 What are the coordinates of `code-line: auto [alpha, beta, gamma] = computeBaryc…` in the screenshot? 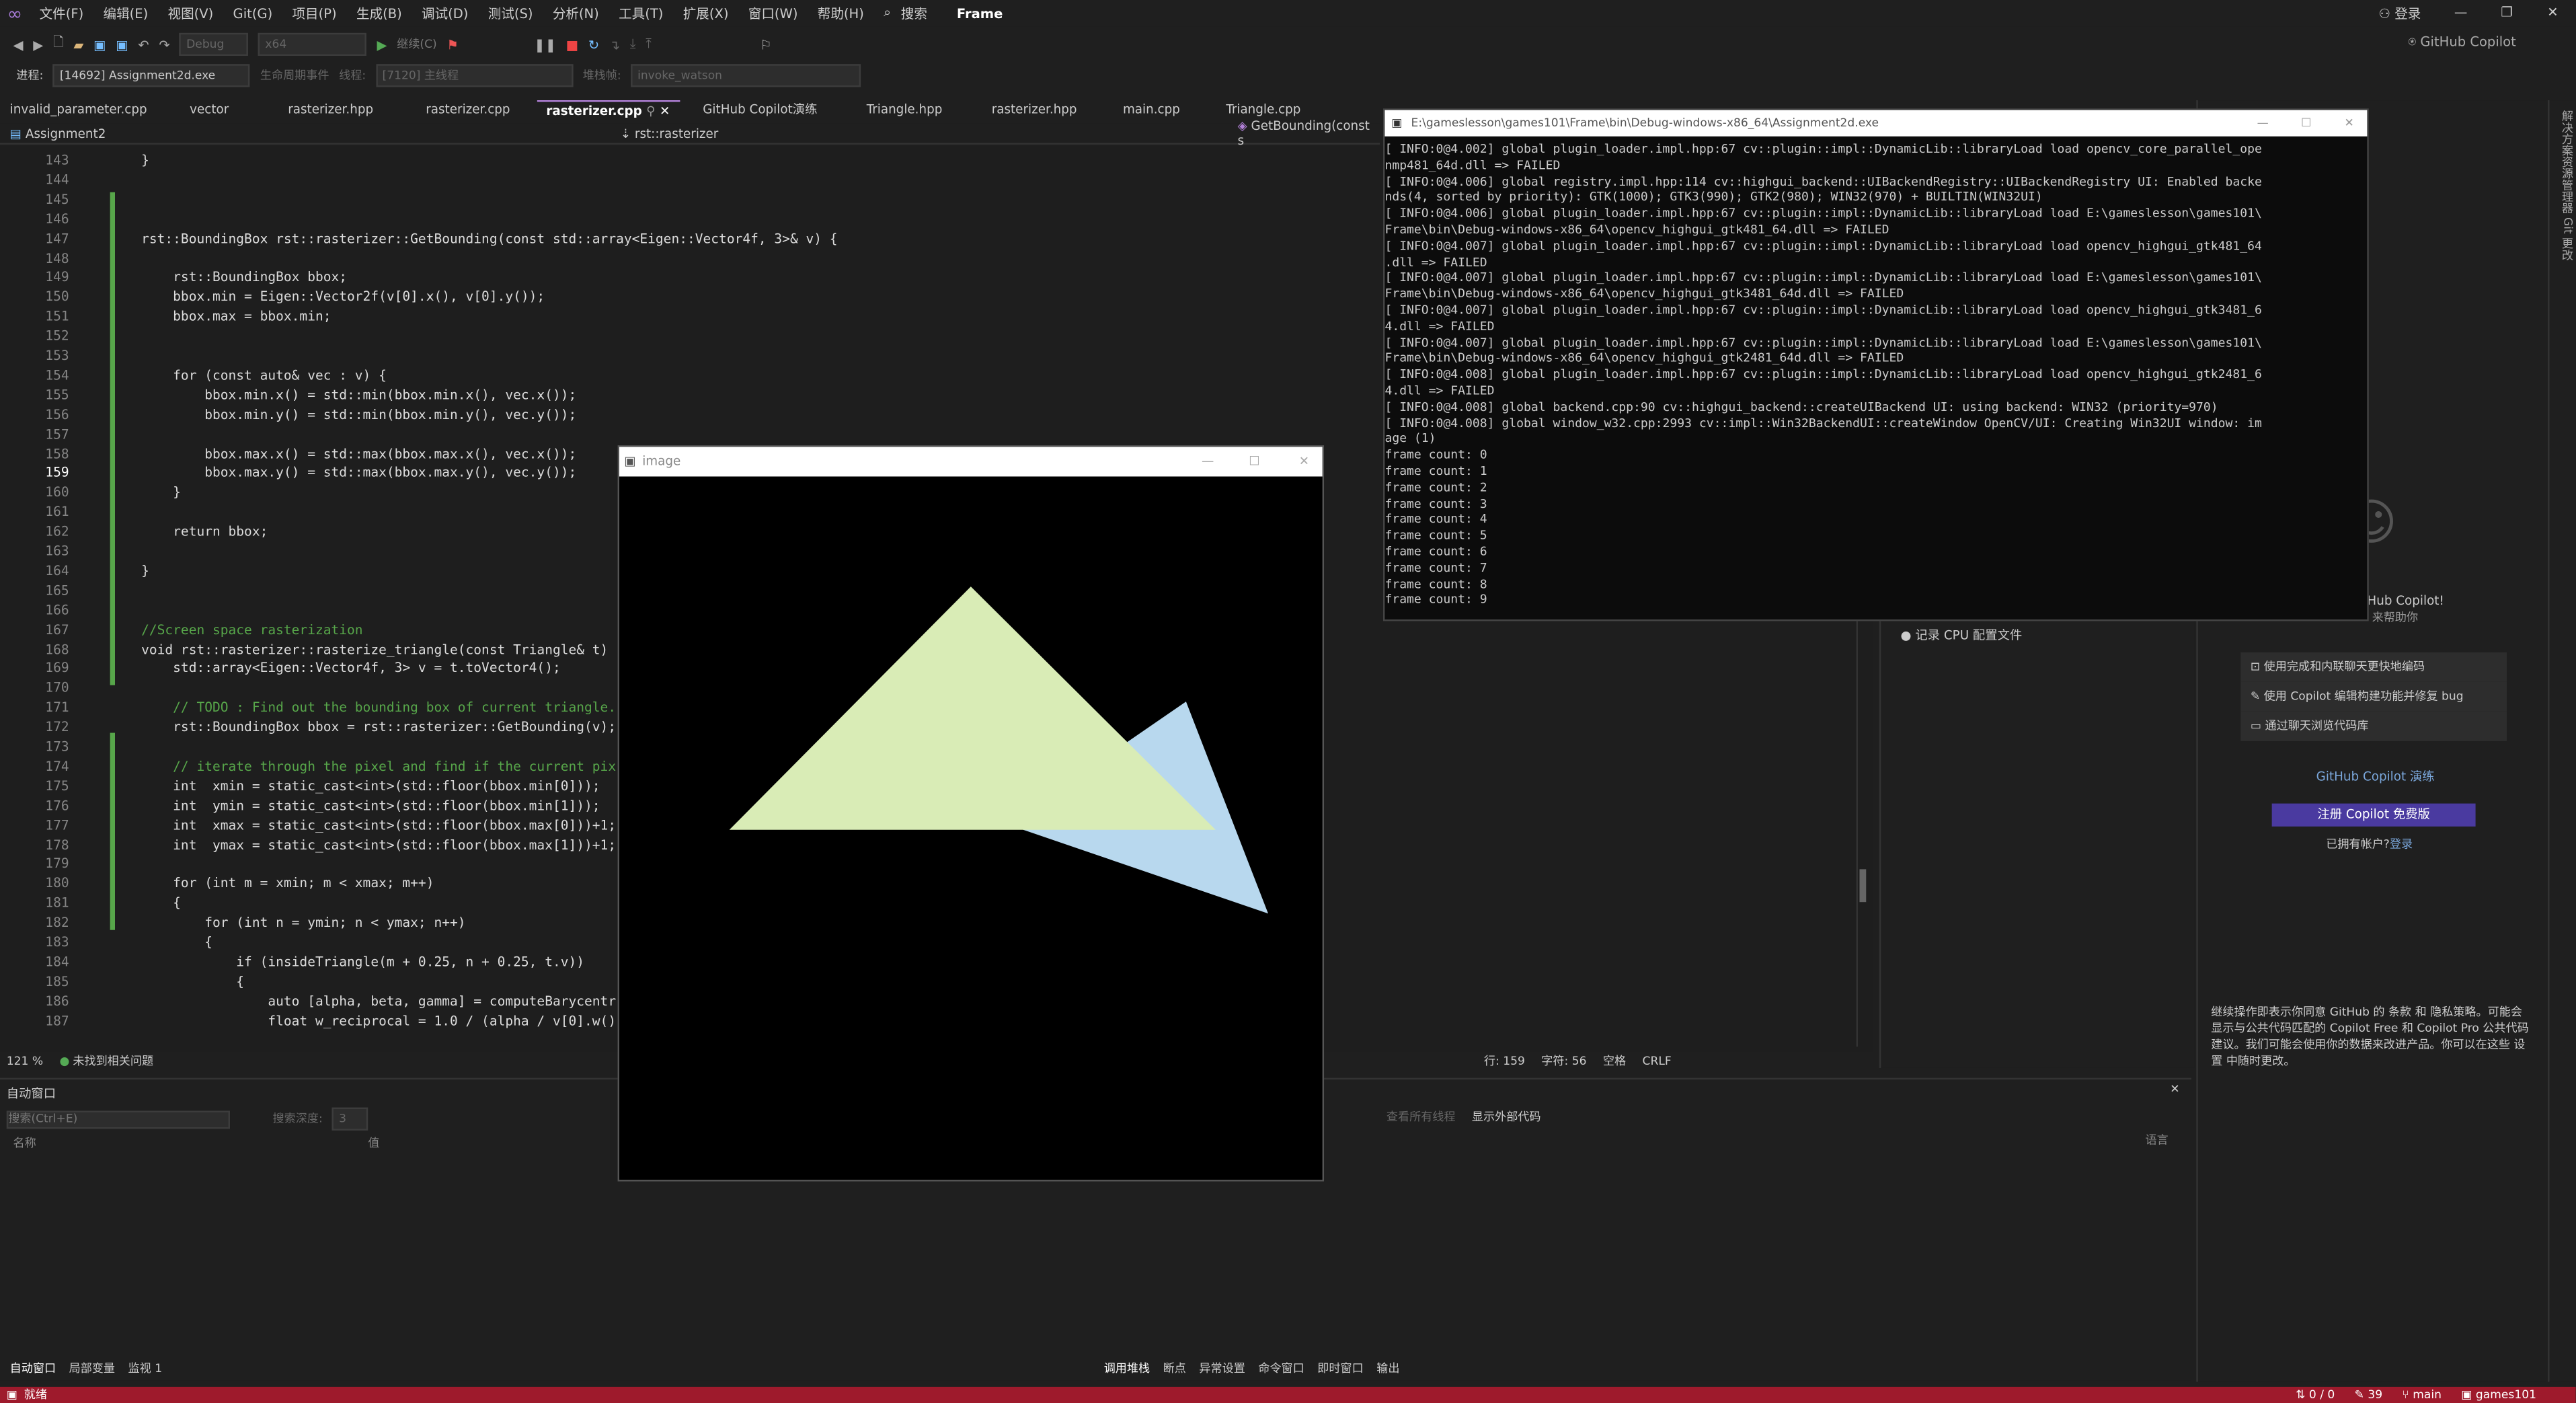 It's located at (379, 1001).